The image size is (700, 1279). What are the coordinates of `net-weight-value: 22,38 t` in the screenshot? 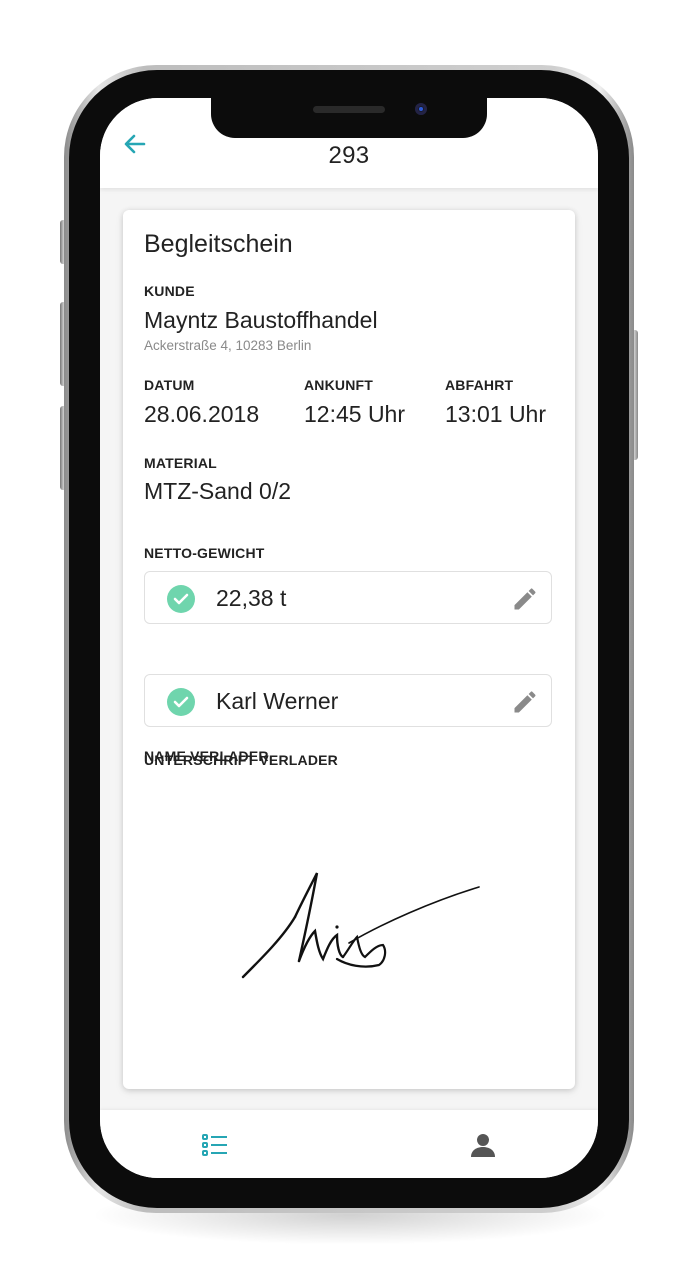 It's located at (251, 598).